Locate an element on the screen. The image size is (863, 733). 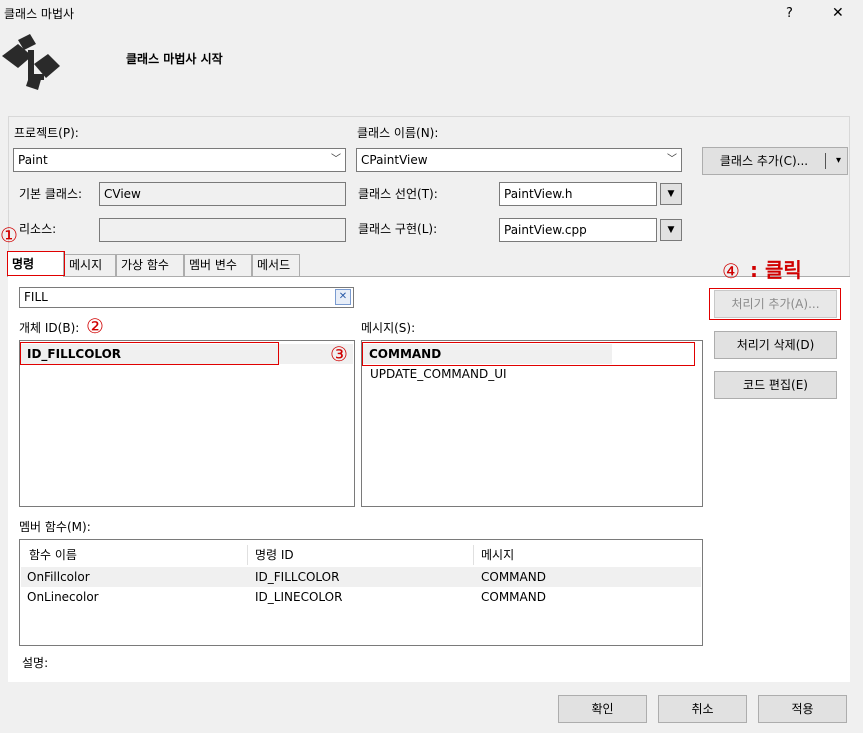
table-header: 함수 이름 명령 ID 메시지 is located at coordinates (361, 555).